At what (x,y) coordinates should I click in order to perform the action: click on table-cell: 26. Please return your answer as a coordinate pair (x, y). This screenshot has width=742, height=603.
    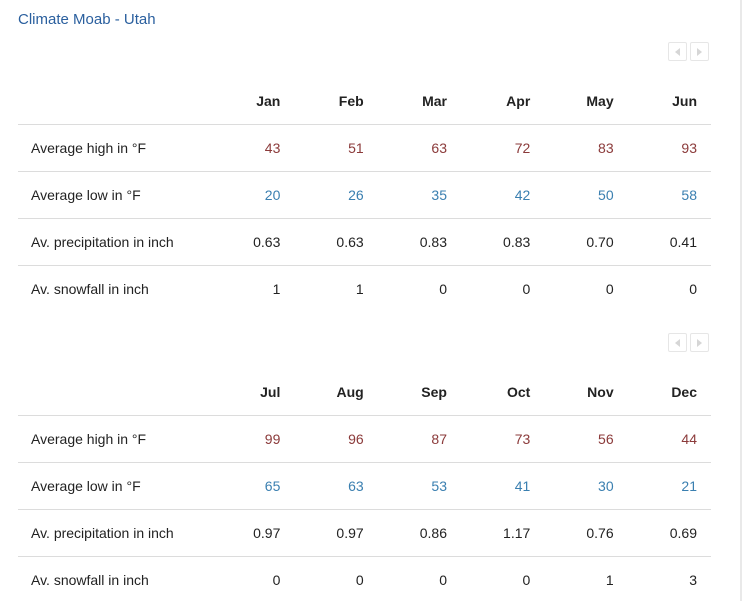
    Looking at the image, I should click on (335, 195).